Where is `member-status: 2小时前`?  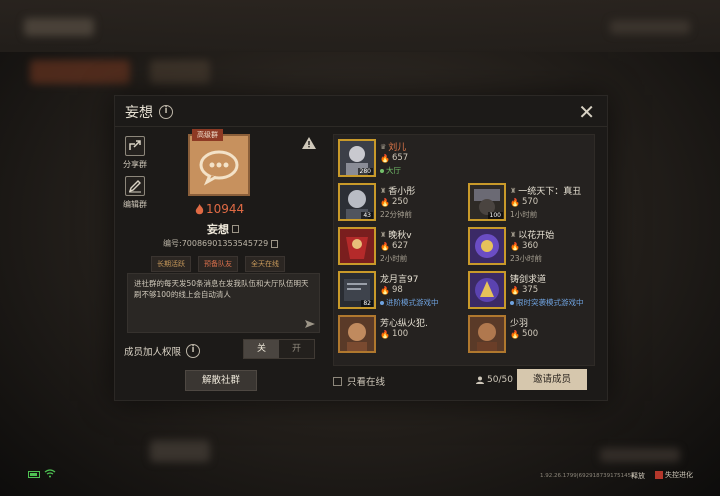 member-status: 2小时前 is located at coordinates (394, 258).